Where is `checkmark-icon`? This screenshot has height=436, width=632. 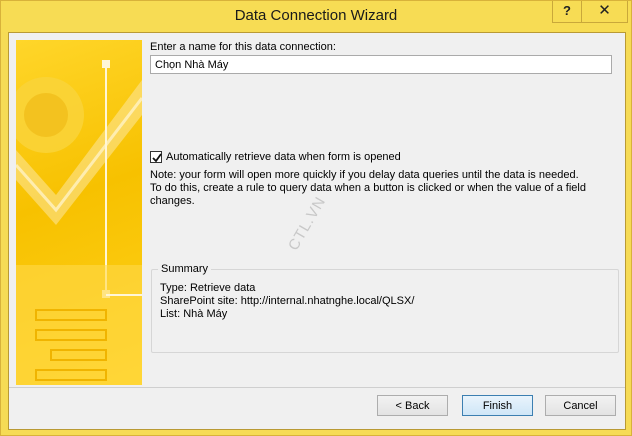
checkmark-icon is located at coordinates (157, 158).